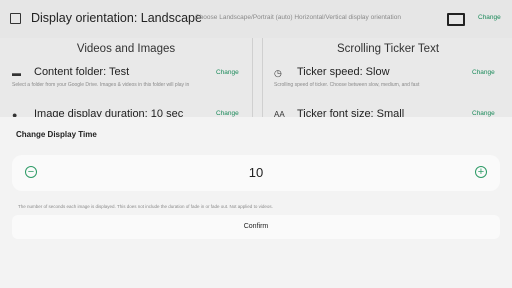 Image resolution: width=512 pixels, height=288 pixels. I want to click on image-duration-change-button: Change, so click(227, 113).